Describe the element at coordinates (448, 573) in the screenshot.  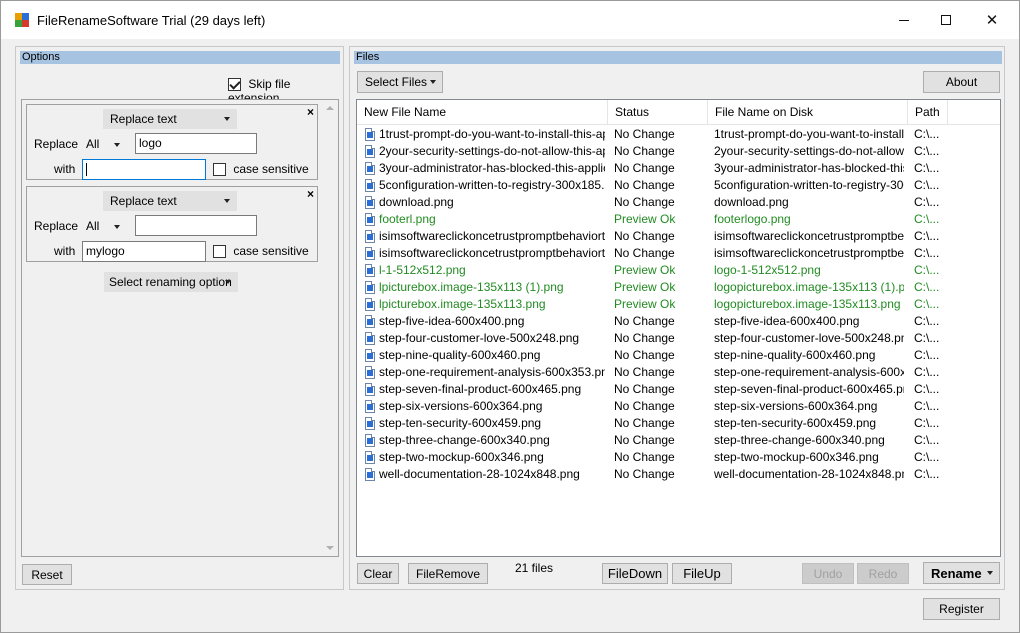
I see `file-remove-button: FileRemove` at that location.